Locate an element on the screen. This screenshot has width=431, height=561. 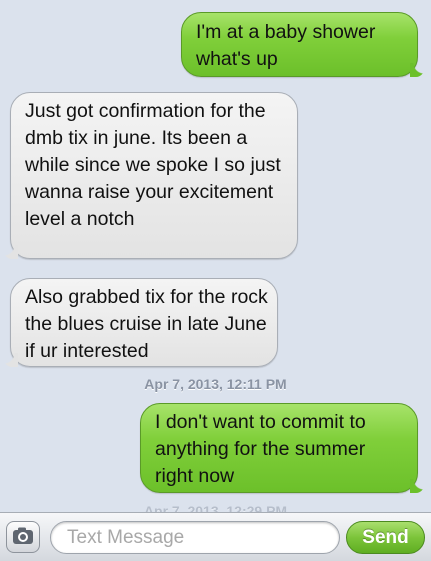
timestamp: Apr 7, 2013, 12:11 PM is located at coordinates (215, 384).